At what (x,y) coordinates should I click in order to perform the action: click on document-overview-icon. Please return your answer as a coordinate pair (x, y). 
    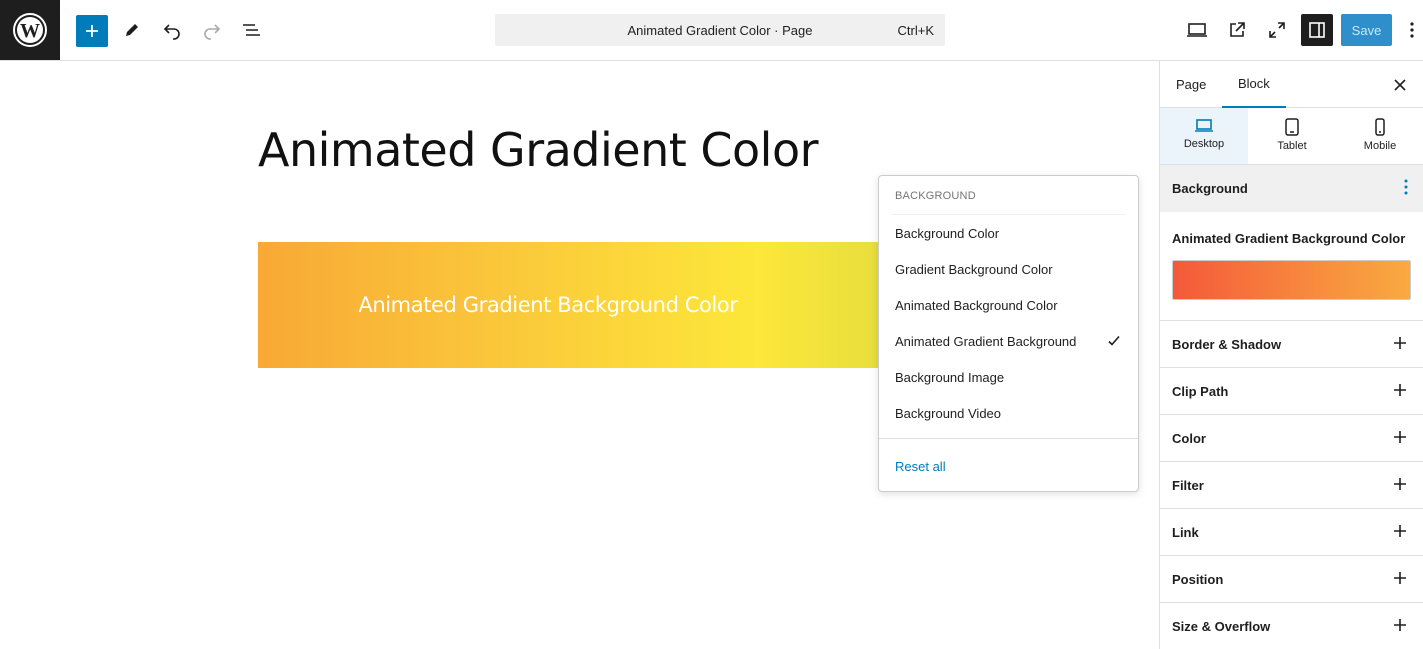
    Looking at the image, I should click on (252, 30).